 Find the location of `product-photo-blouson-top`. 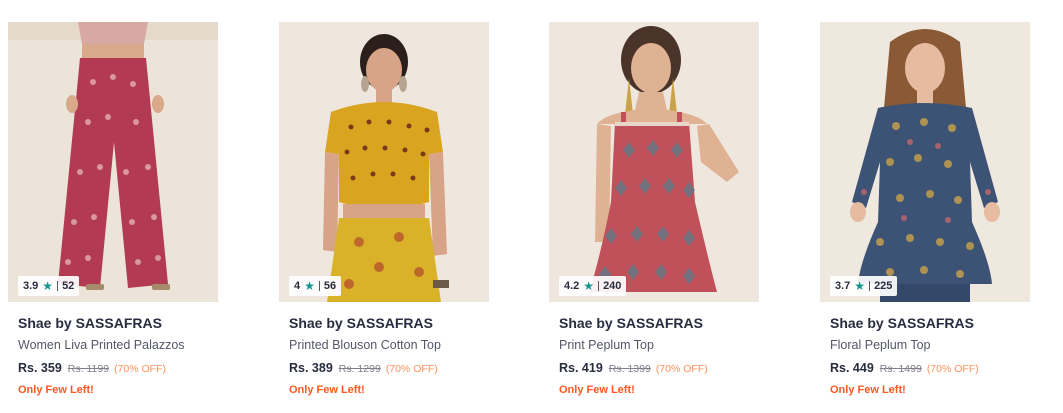

product-photo-blouson-top is located at coordinates (384, 162).